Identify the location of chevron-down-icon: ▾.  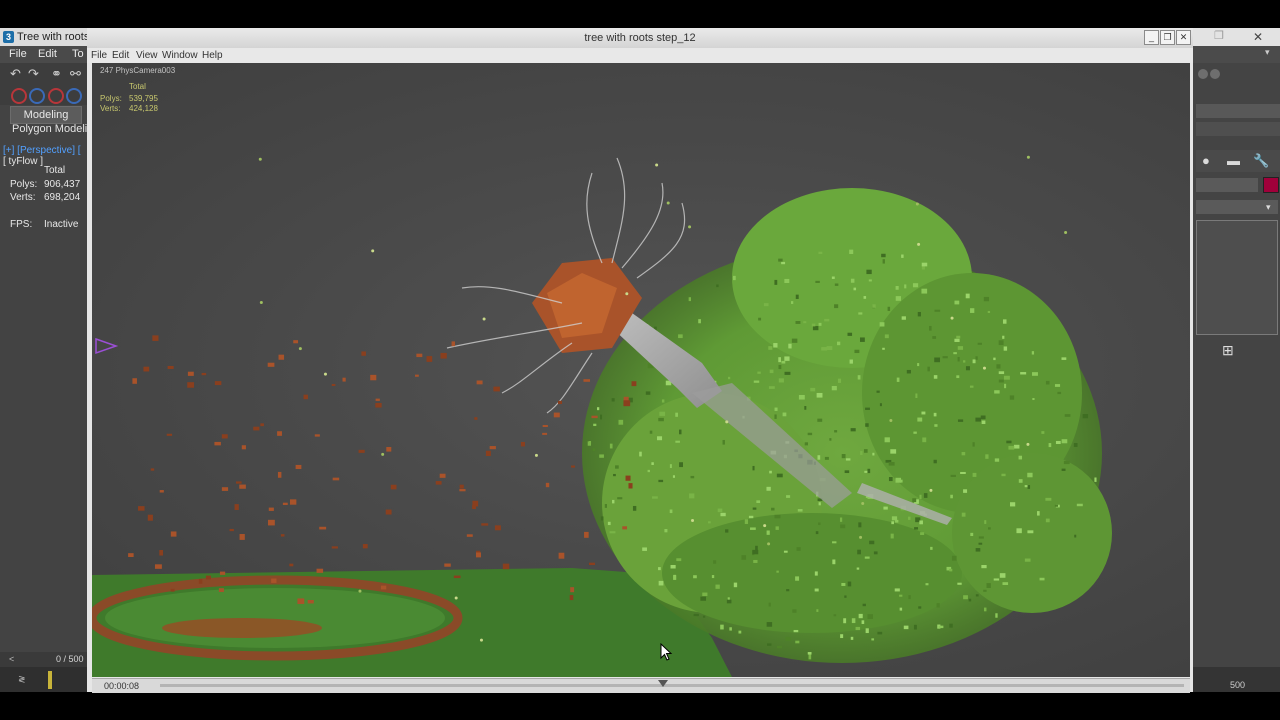
(1268, 207).